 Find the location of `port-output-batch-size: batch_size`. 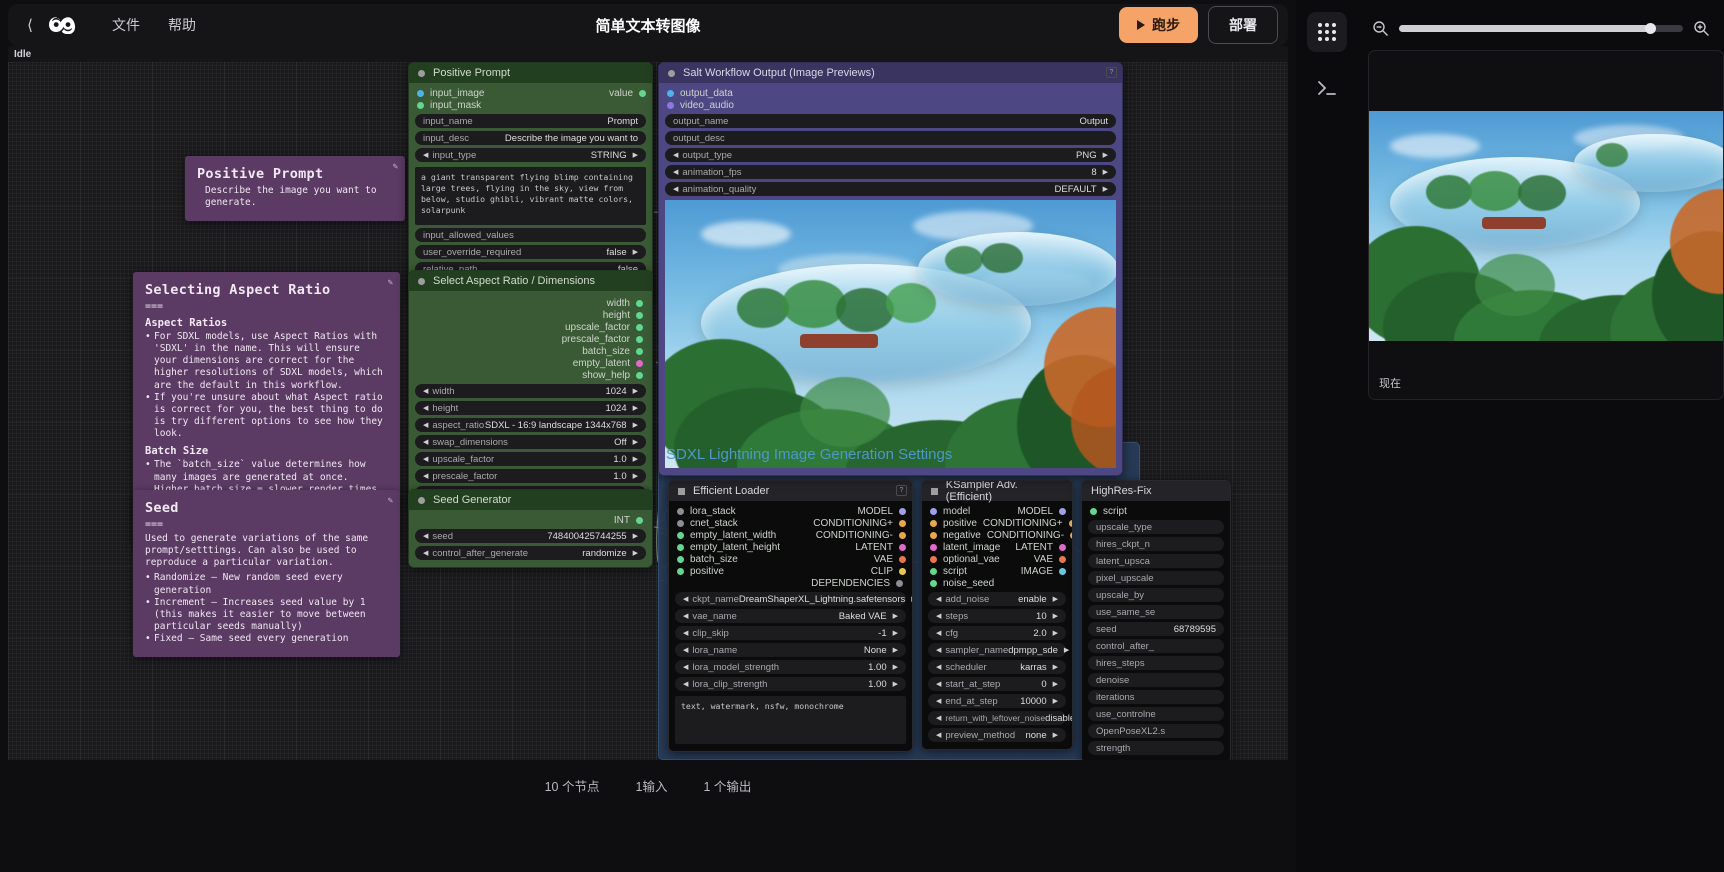

port-output-batch-size: batch_size is located at coordinates (530, 351).